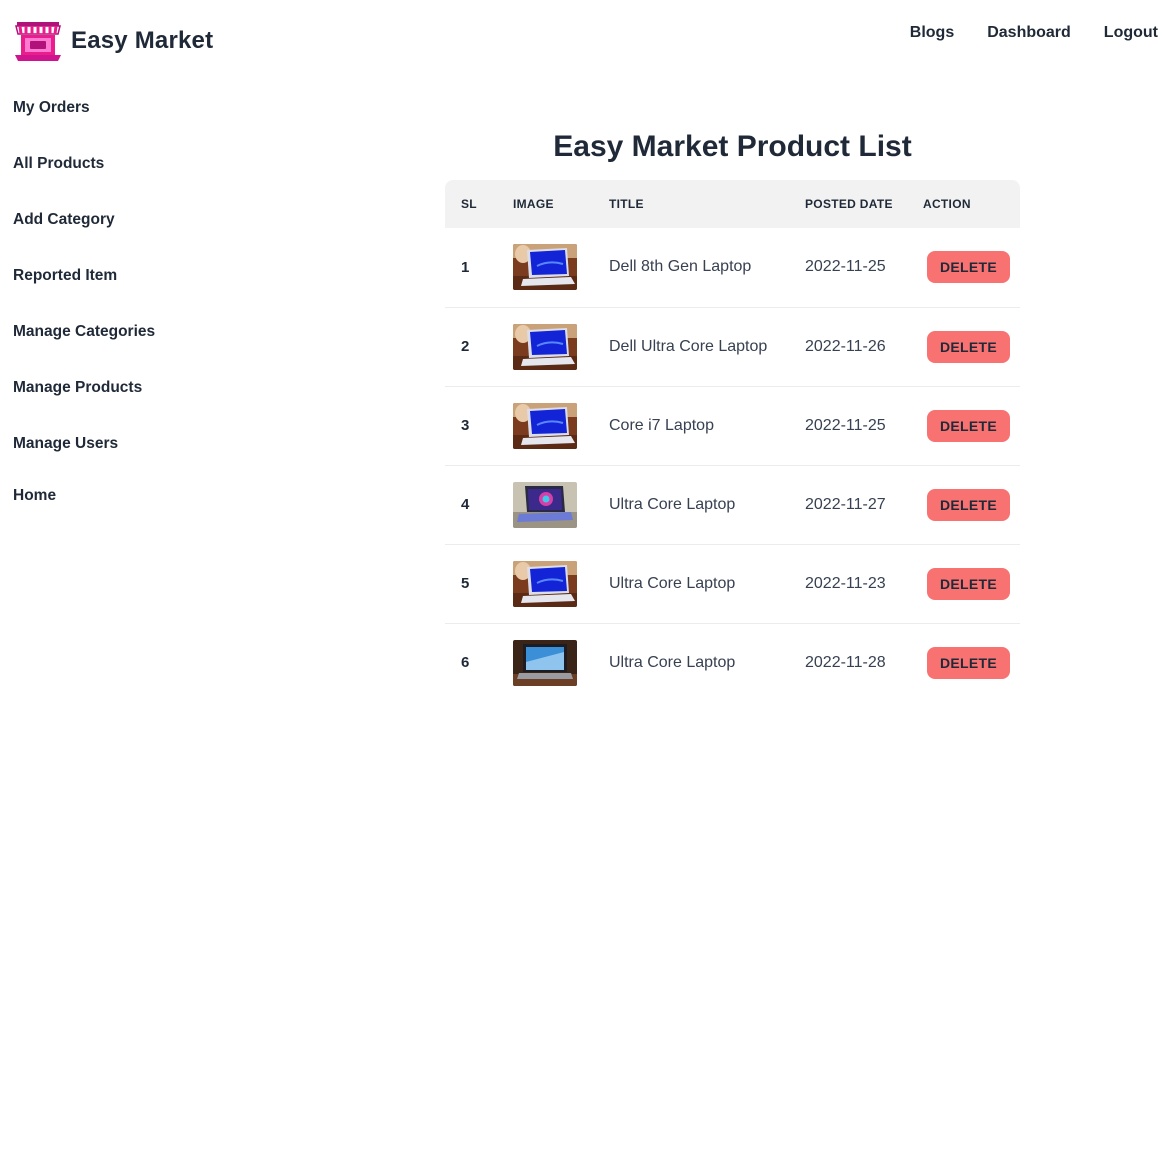 The height and width of the screenshot is (1162, 1162). Describe the element at coordinates (113, 404) in the screenshot. I see `sidebar-item-manage-products: Manage Products` at that location.